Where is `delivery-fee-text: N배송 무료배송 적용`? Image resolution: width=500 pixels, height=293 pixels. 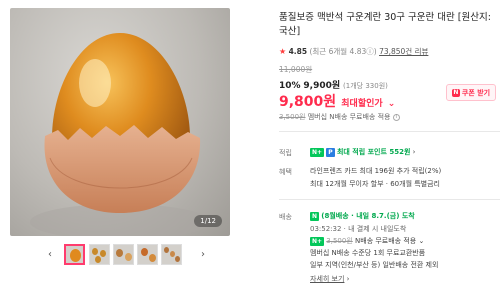
delivery-fee-text: N배송 무료배송 적용 is located at coordinates (386, 241).